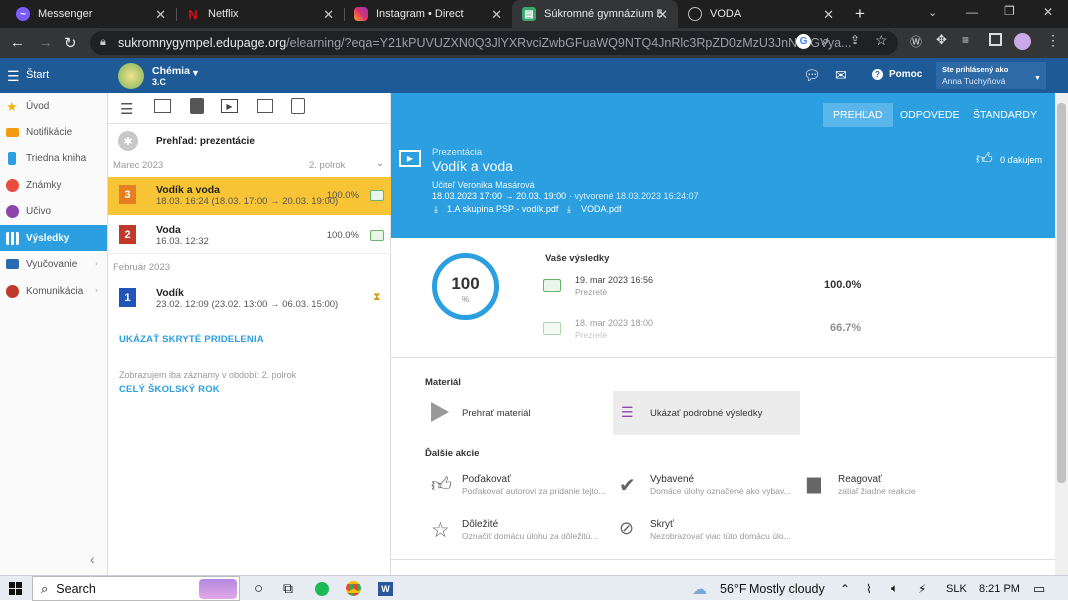 The height and width of the screenshot is (601, 1068). What do you see at coordinates (229, 106) in the screenshot?
I see `presentation-icon: ▶` at bounding box center [229, 106].